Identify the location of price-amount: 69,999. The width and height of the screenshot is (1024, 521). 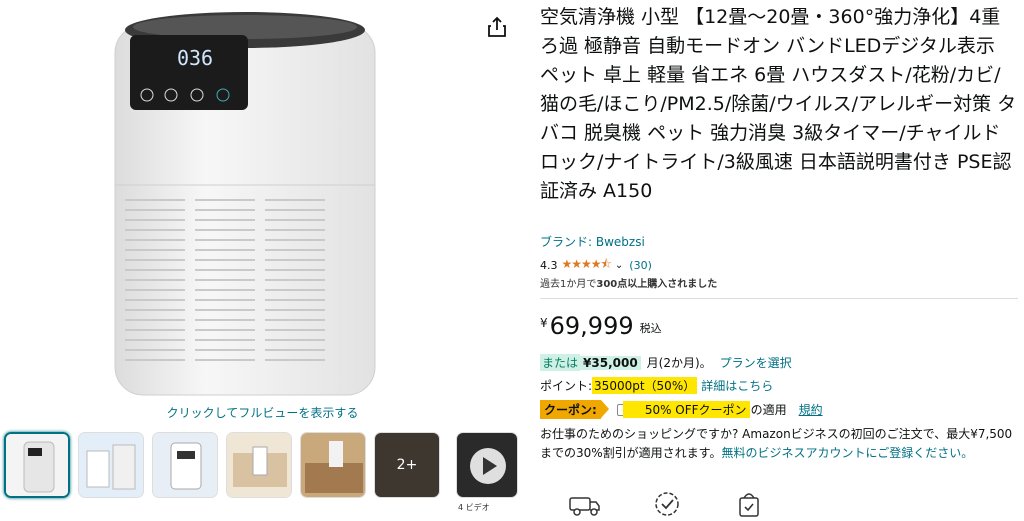
(591, 326).